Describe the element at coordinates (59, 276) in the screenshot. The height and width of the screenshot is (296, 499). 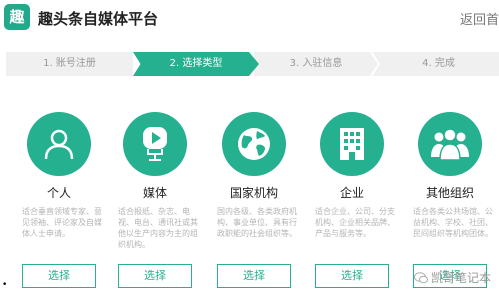
I see `select-personal-button: 选择` at that location.